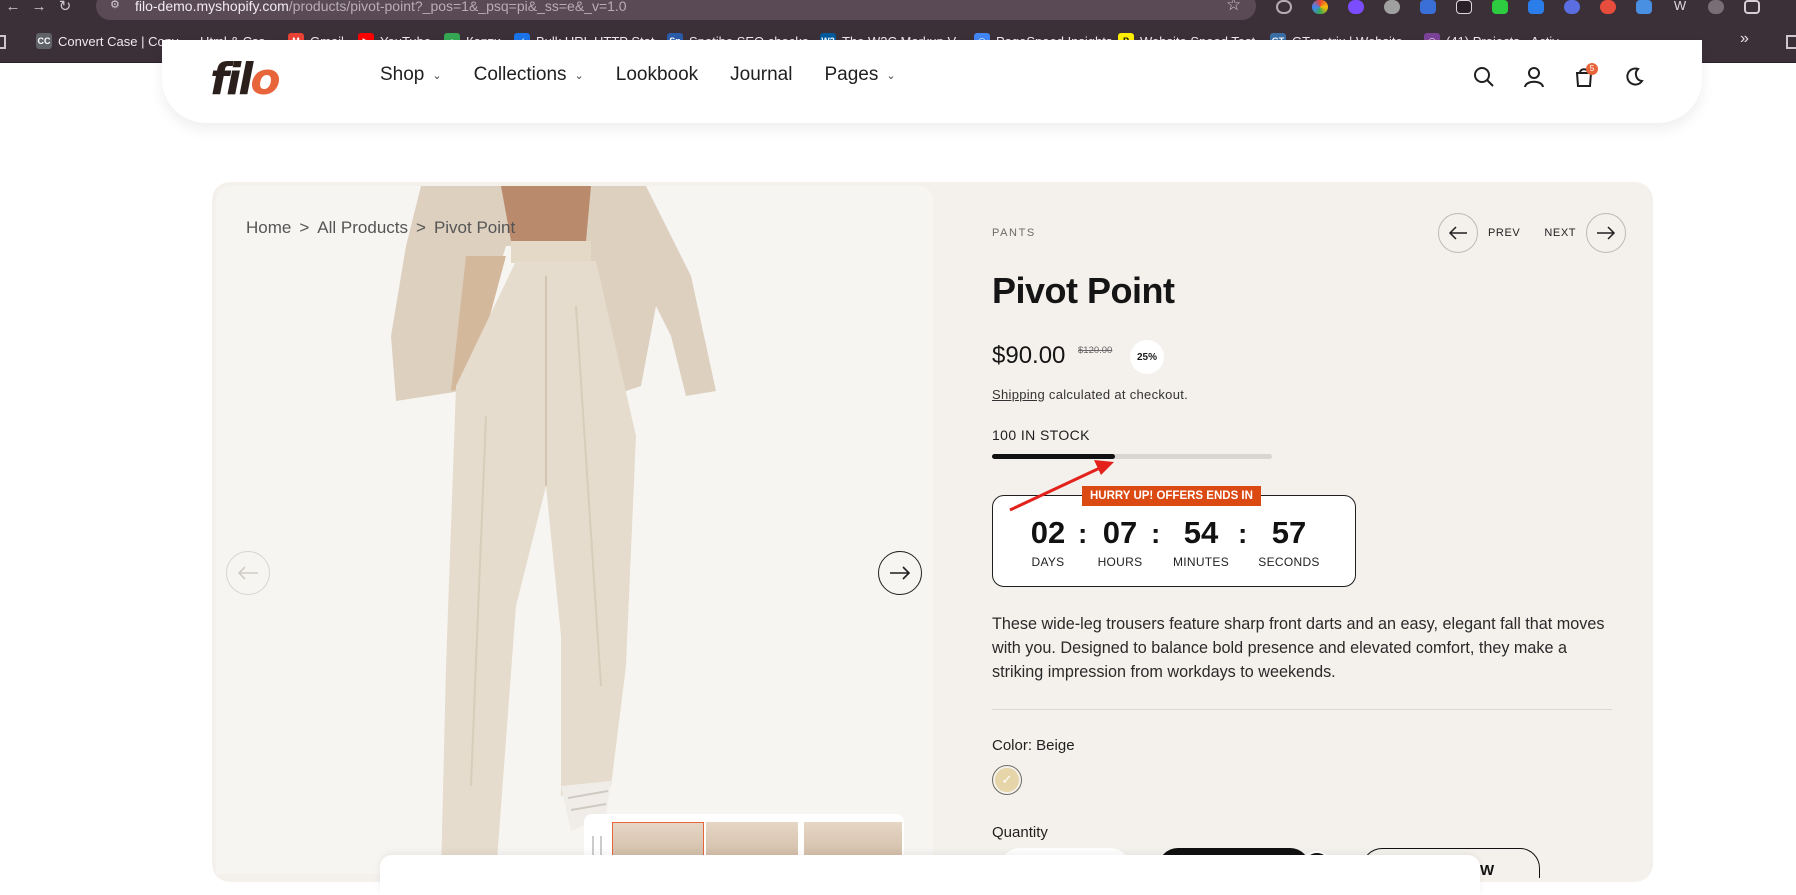  I want to click on color-swatch-beige: ✓, so click(1007, 780).